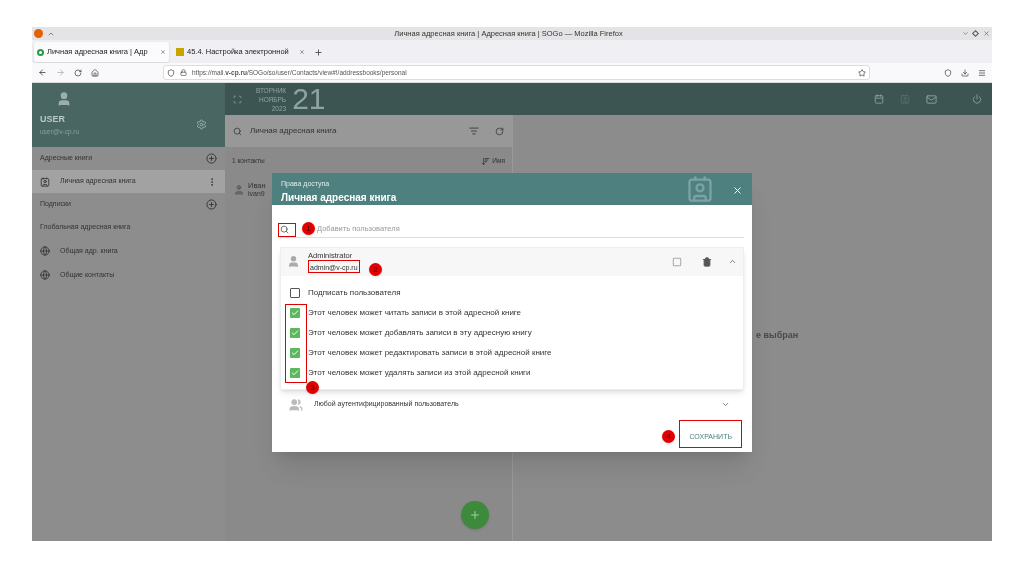  Describe the element at coordinates (296, 404) in the screenshot. I see `users-icon` at that location.